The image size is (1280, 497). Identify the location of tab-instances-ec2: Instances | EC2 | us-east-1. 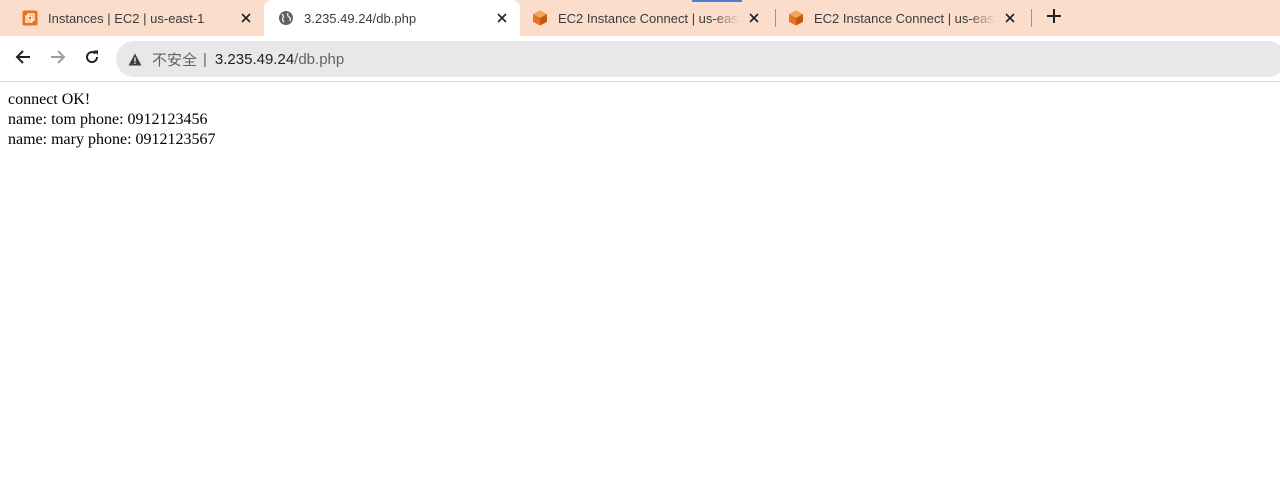
(136, 18).